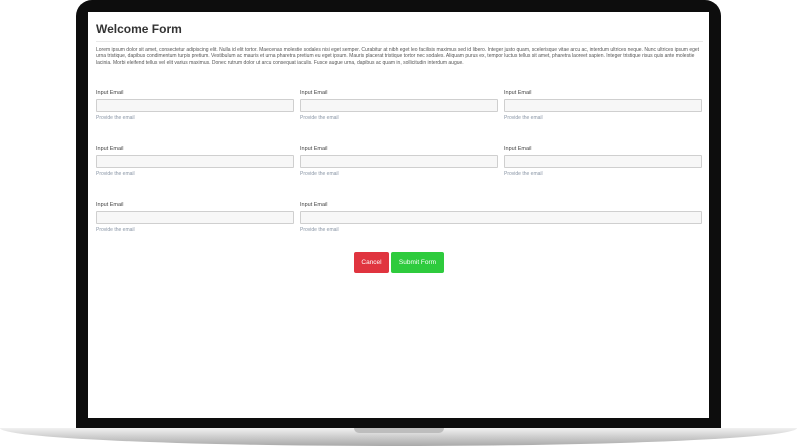  I want to click on email-field-4: Input Email Provide the email, so click(195, 161).